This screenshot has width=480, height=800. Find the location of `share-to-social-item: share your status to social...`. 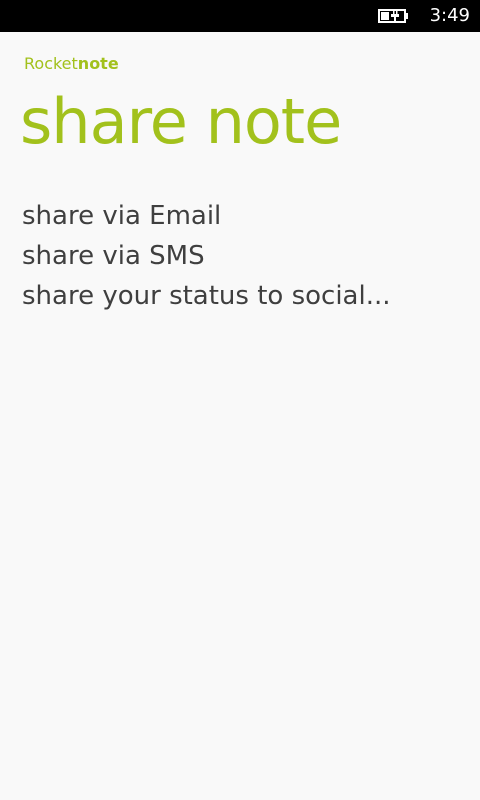

share-to-social-item: share your status to social... is located at coordinates (242, 296).